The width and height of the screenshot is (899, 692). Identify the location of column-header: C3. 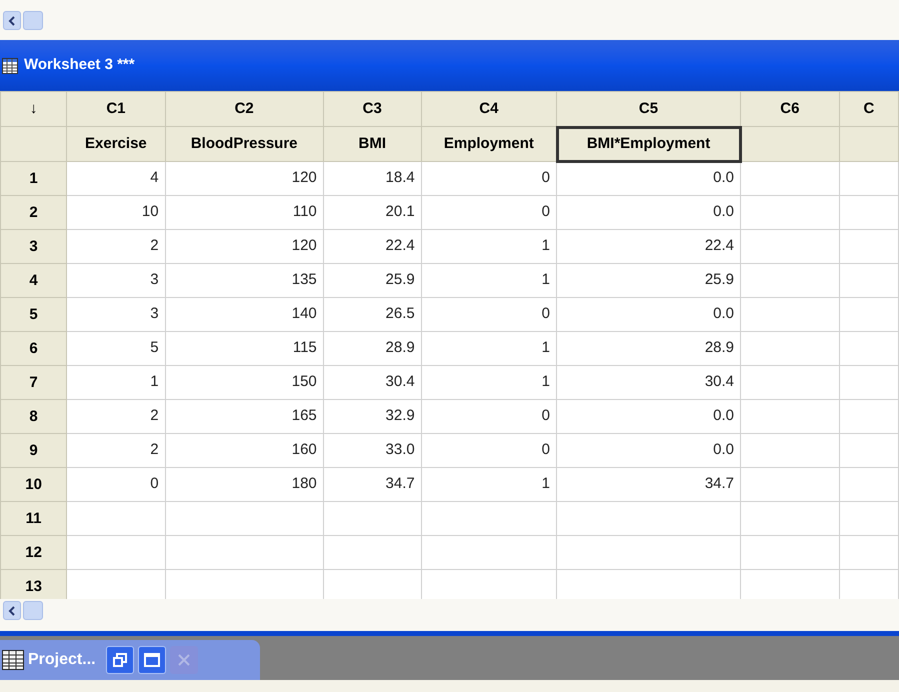
(372, 109).